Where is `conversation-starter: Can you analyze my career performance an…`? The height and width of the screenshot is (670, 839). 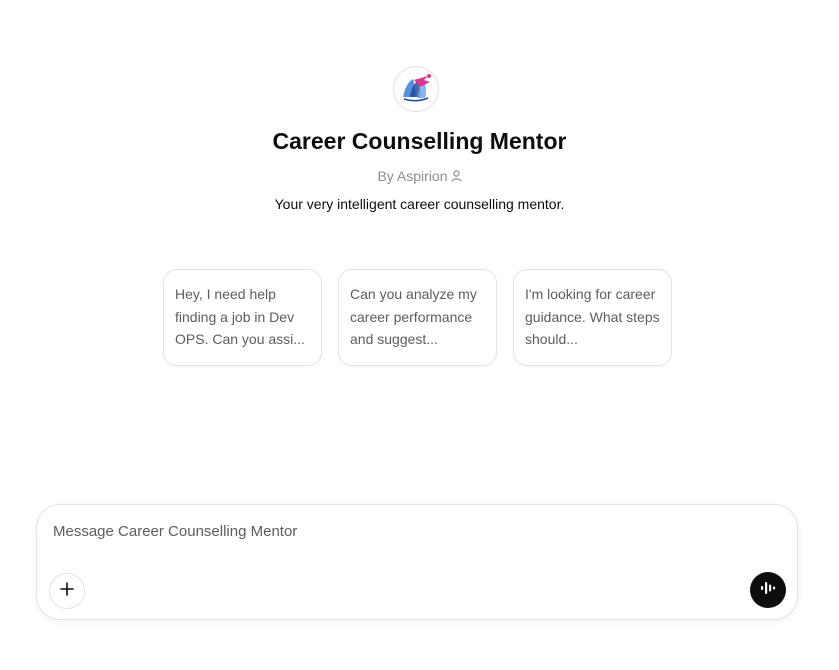
conversation-starter: Can you analyze my career performance an… is located at coordinates (417, 317).